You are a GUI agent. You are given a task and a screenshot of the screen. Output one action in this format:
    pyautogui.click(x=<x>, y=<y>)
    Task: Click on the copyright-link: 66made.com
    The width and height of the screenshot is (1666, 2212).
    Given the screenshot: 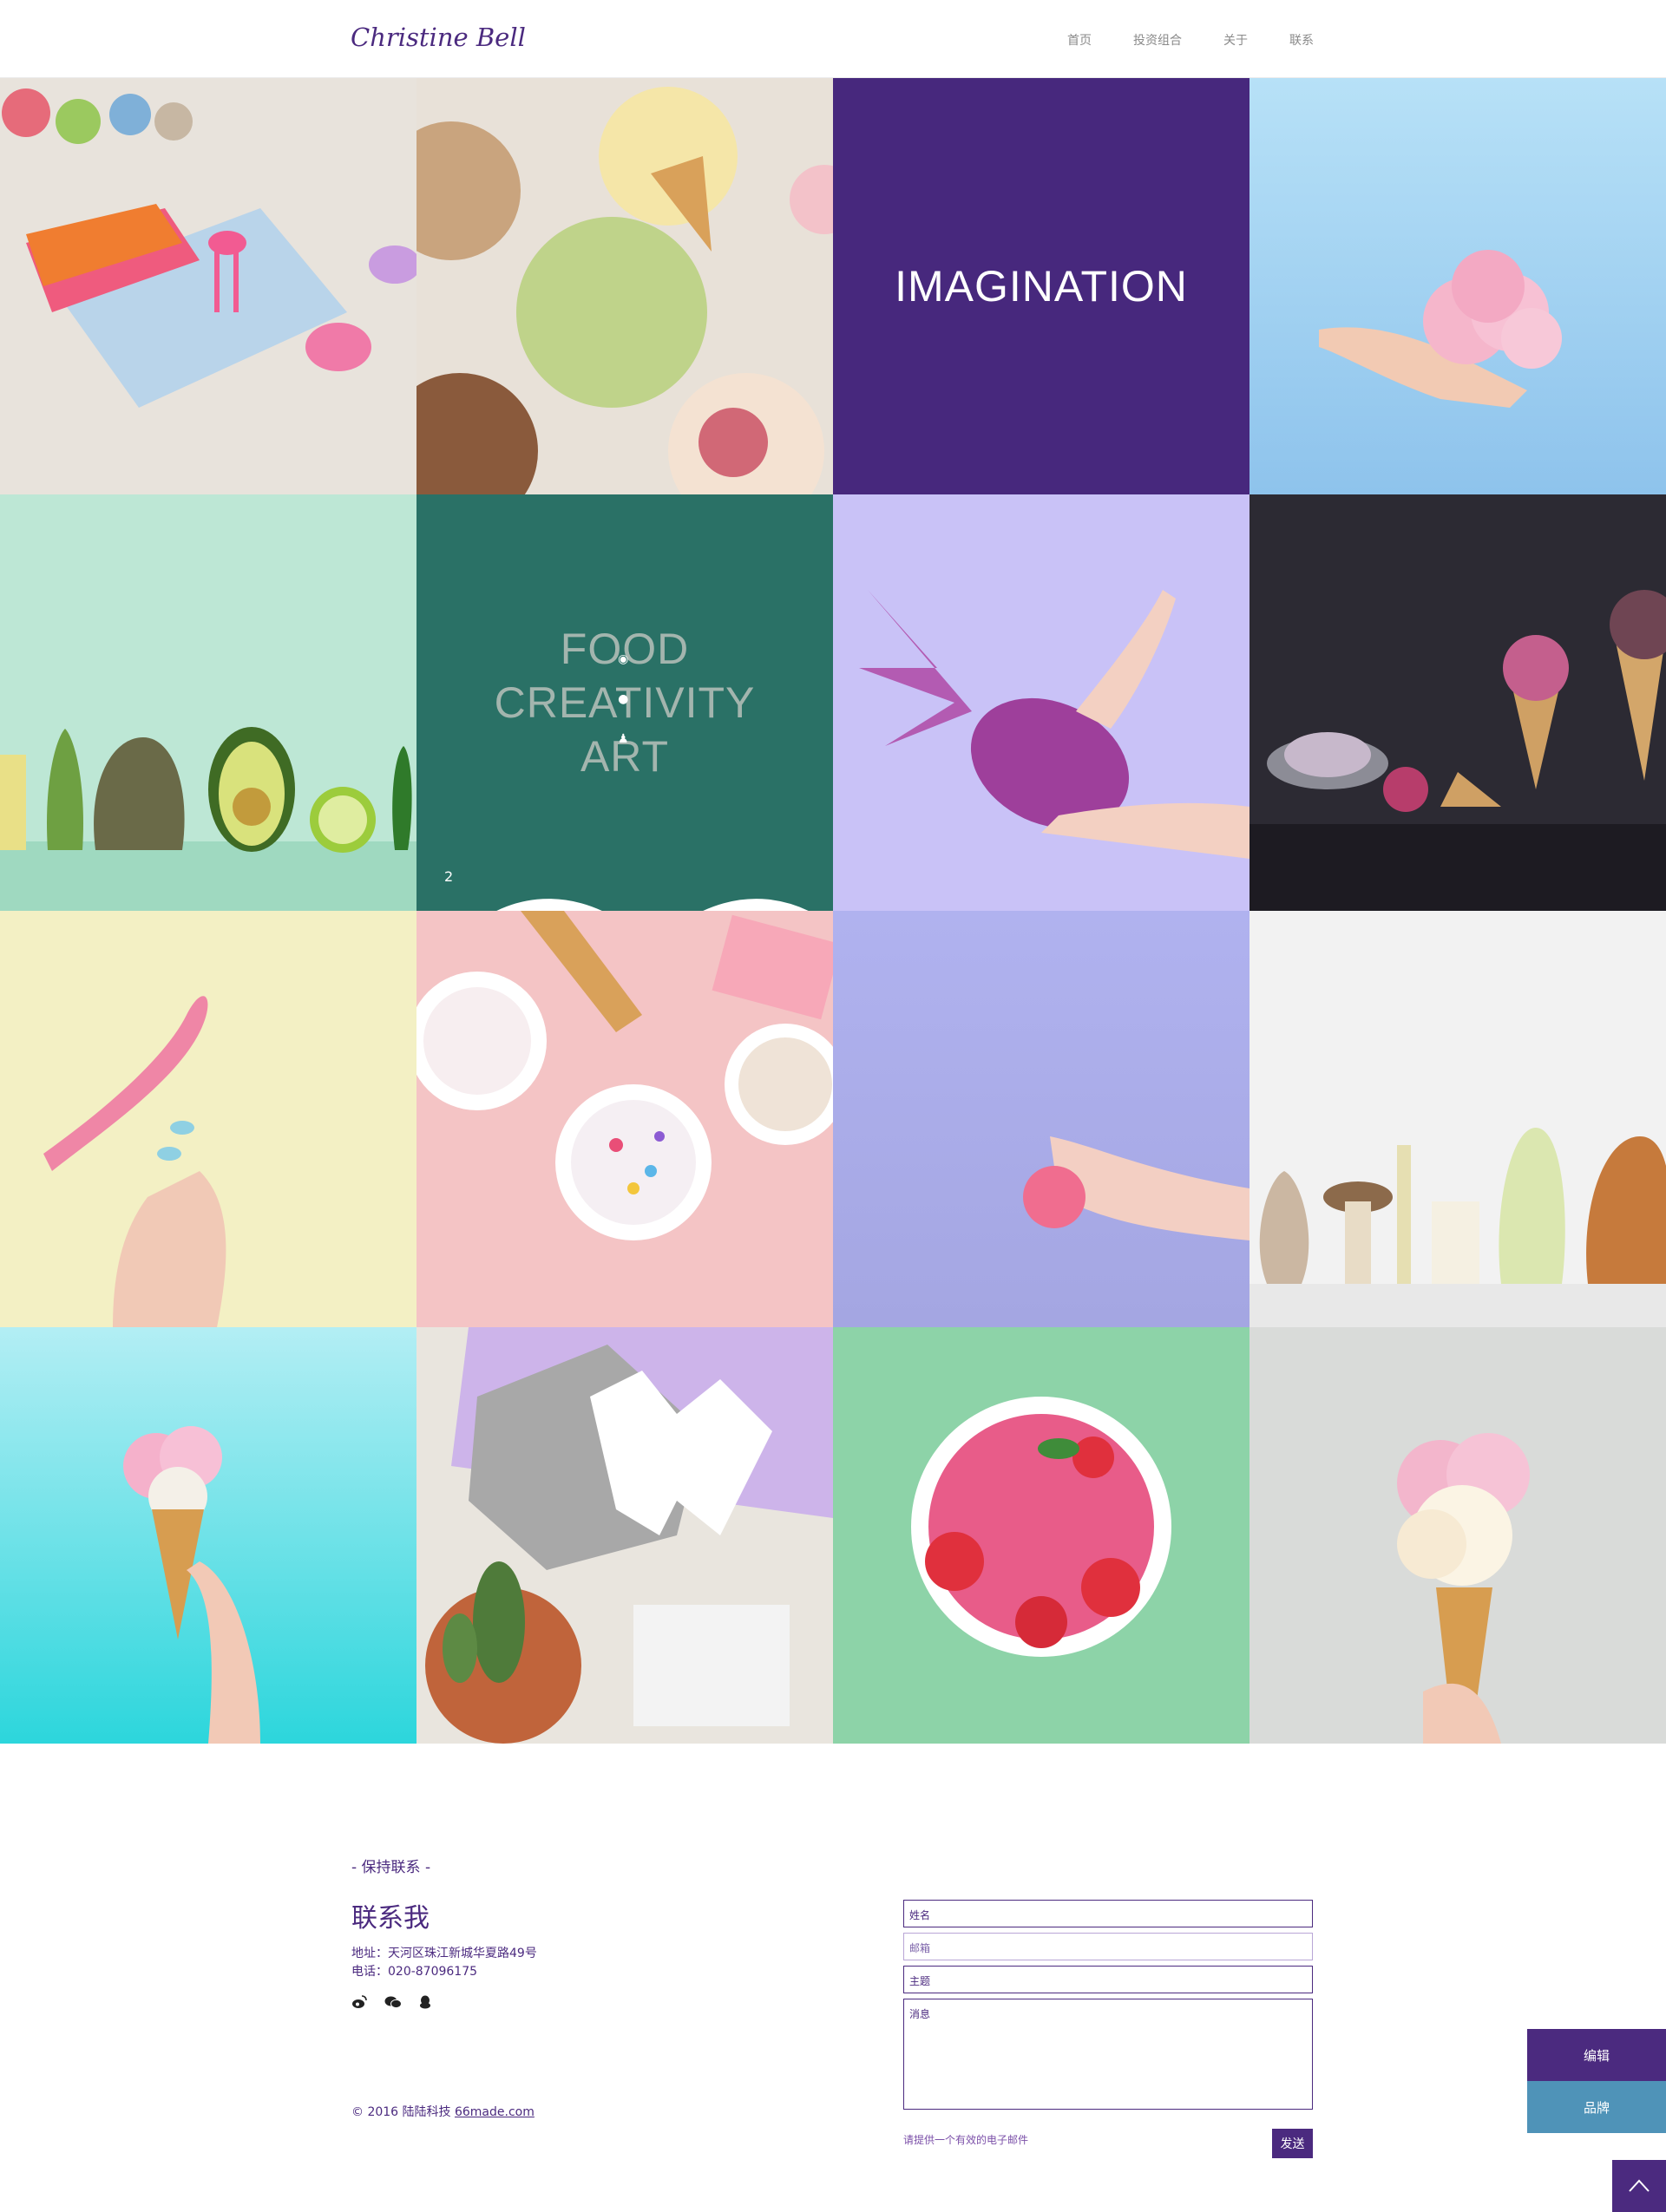 What is the action you would take?
    pyautogui.click(x=495, y=2112)
    